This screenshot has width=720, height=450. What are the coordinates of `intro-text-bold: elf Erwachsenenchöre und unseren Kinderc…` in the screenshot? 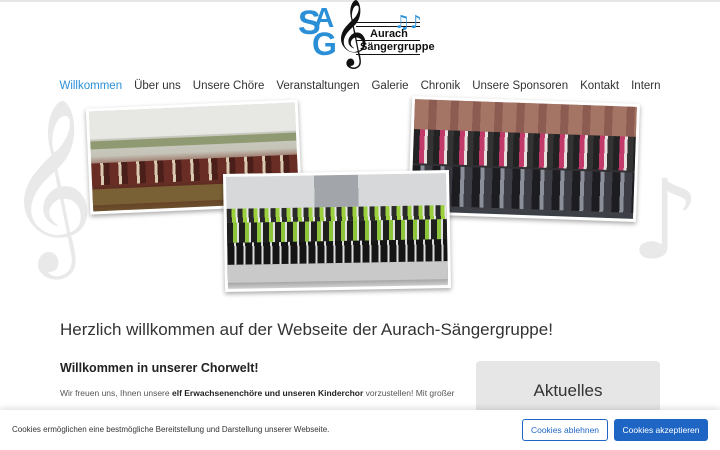 It's located at (267, 393).